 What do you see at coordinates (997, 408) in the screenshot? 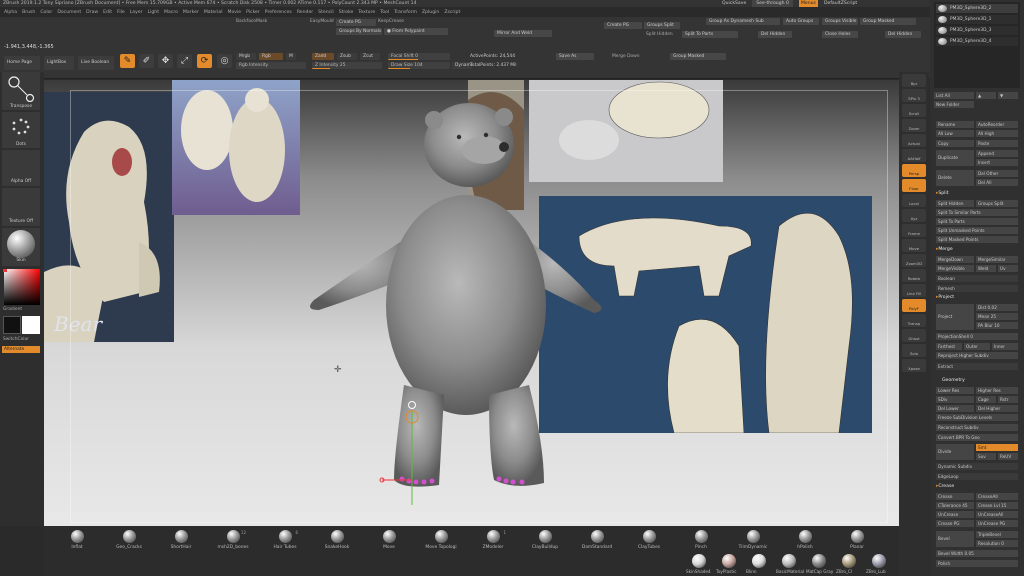
I see `del-higher-button: Del Higher` at bounding box center [997, 408].